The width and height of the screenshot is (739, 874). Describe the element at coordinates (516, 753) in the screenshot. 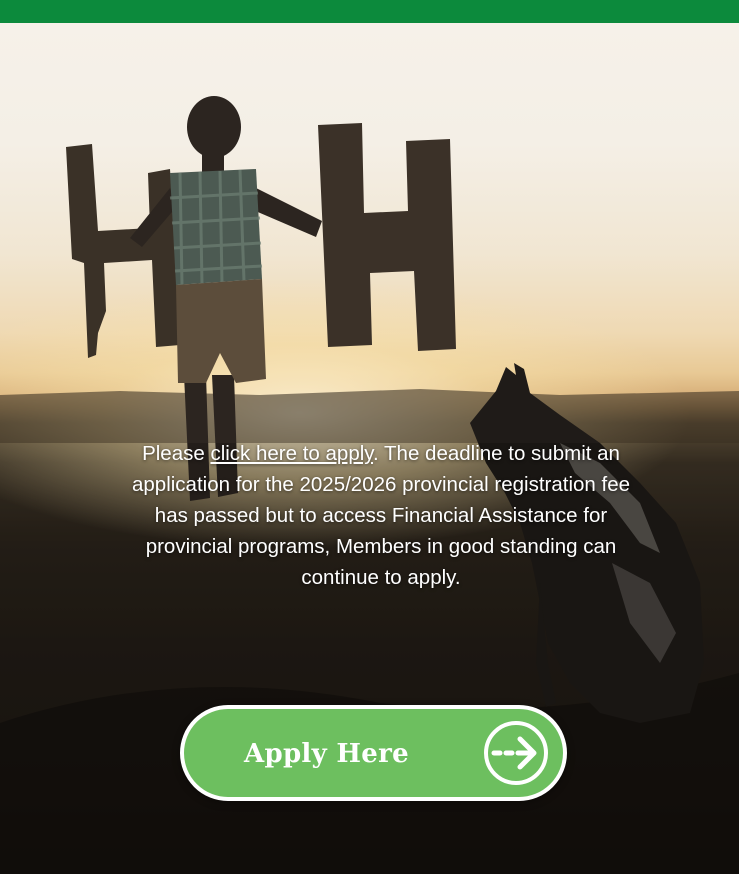

I see `arrow-circle-right-icon` at that location.